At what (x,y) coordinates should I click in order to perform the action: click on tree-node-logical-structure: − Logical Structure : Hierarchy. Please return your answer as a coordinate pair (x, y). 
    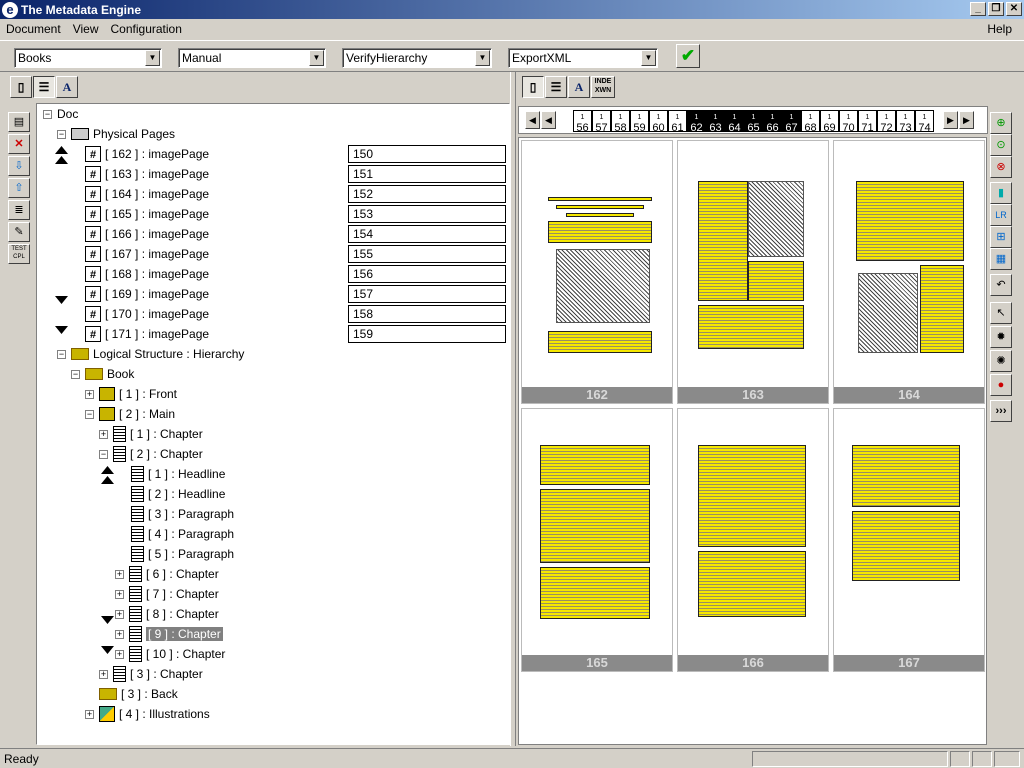
    Looking at the image, I should click on (150, 354).